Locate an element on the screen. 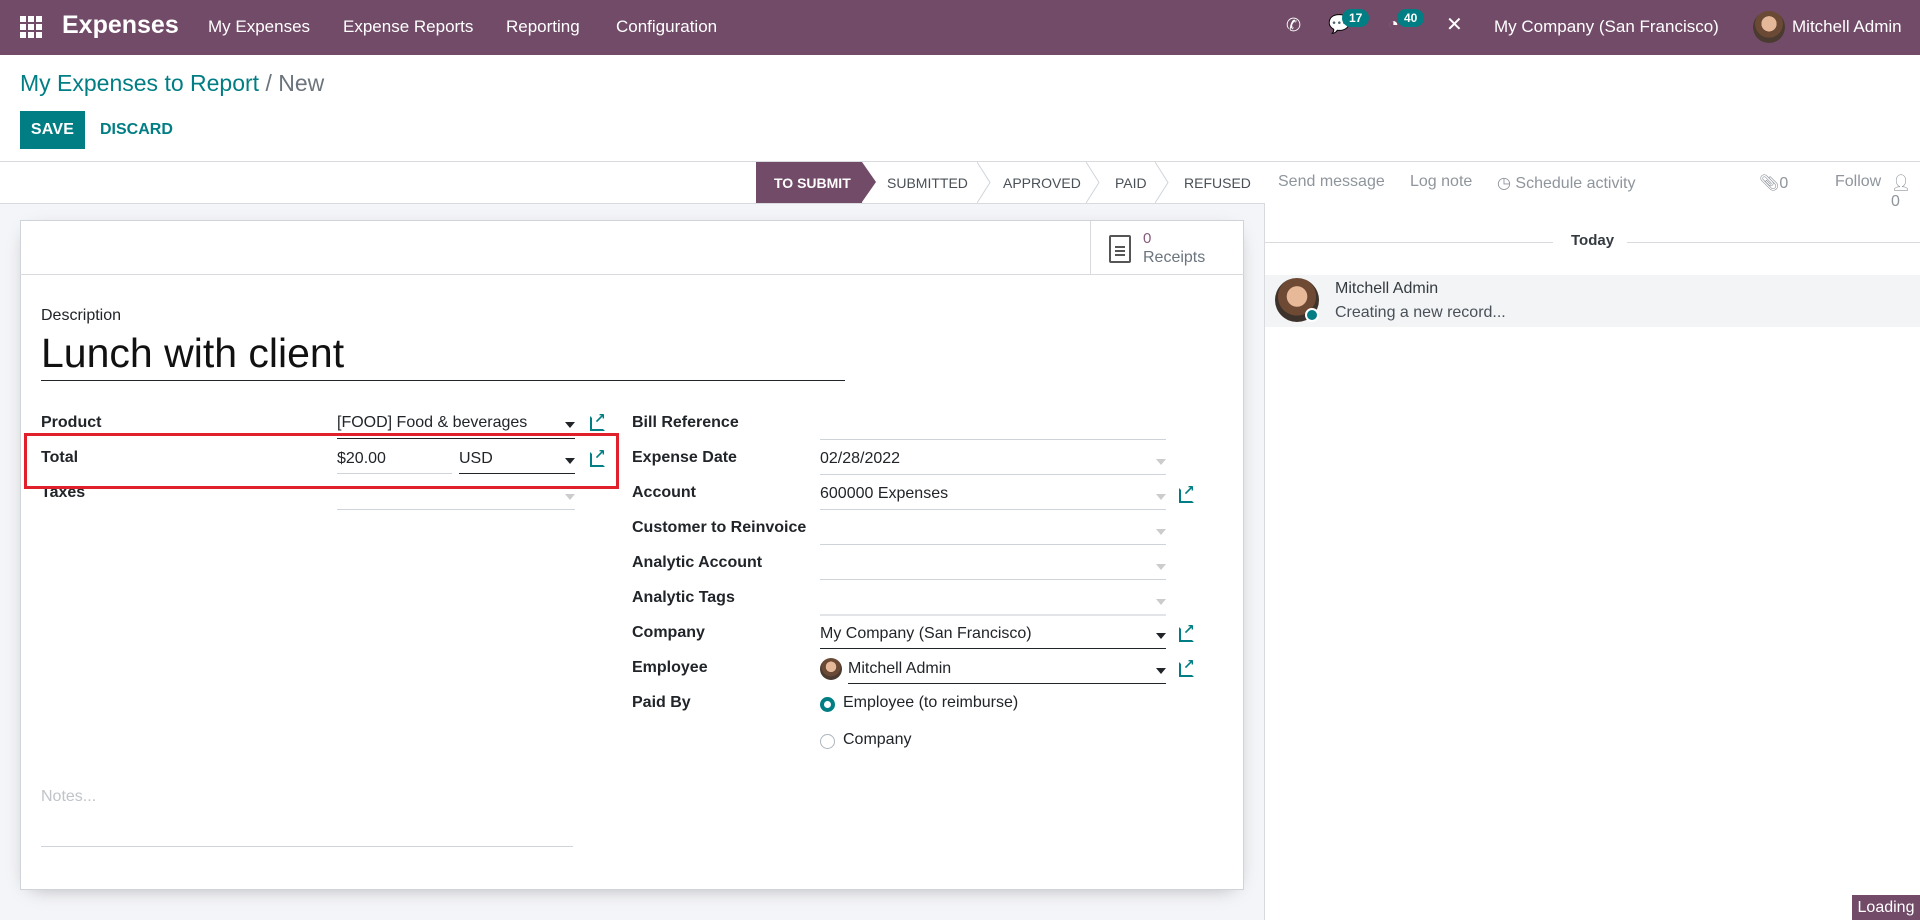 The height and width of the screenshot is (920, 1920). phone-icon: ✆ is located at coordinates (1293, 25).